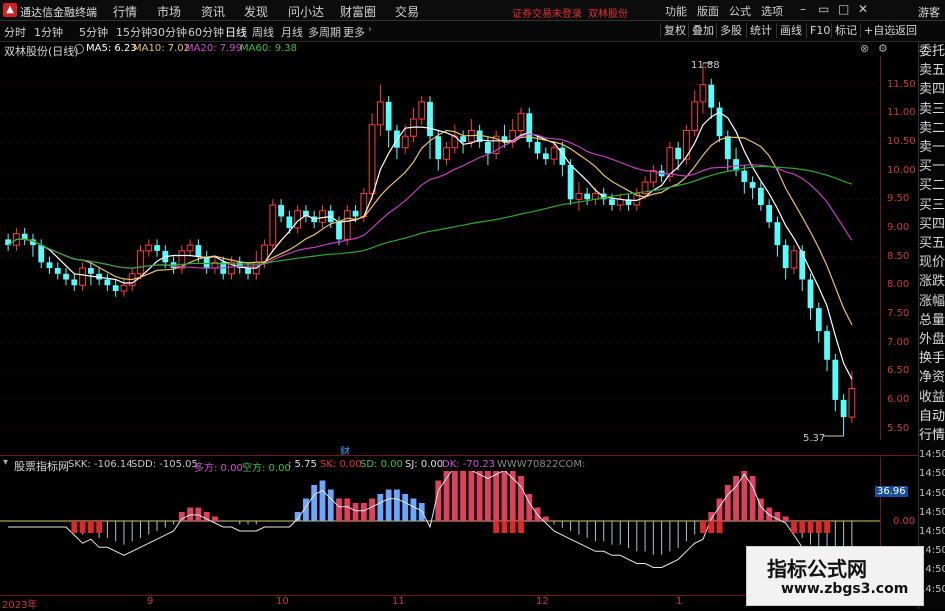 The image size is (945, 611). Describe the element at coordinates (358, 11) in the screenshot. I see `menu-caifuquan: 财富圈` at that location.